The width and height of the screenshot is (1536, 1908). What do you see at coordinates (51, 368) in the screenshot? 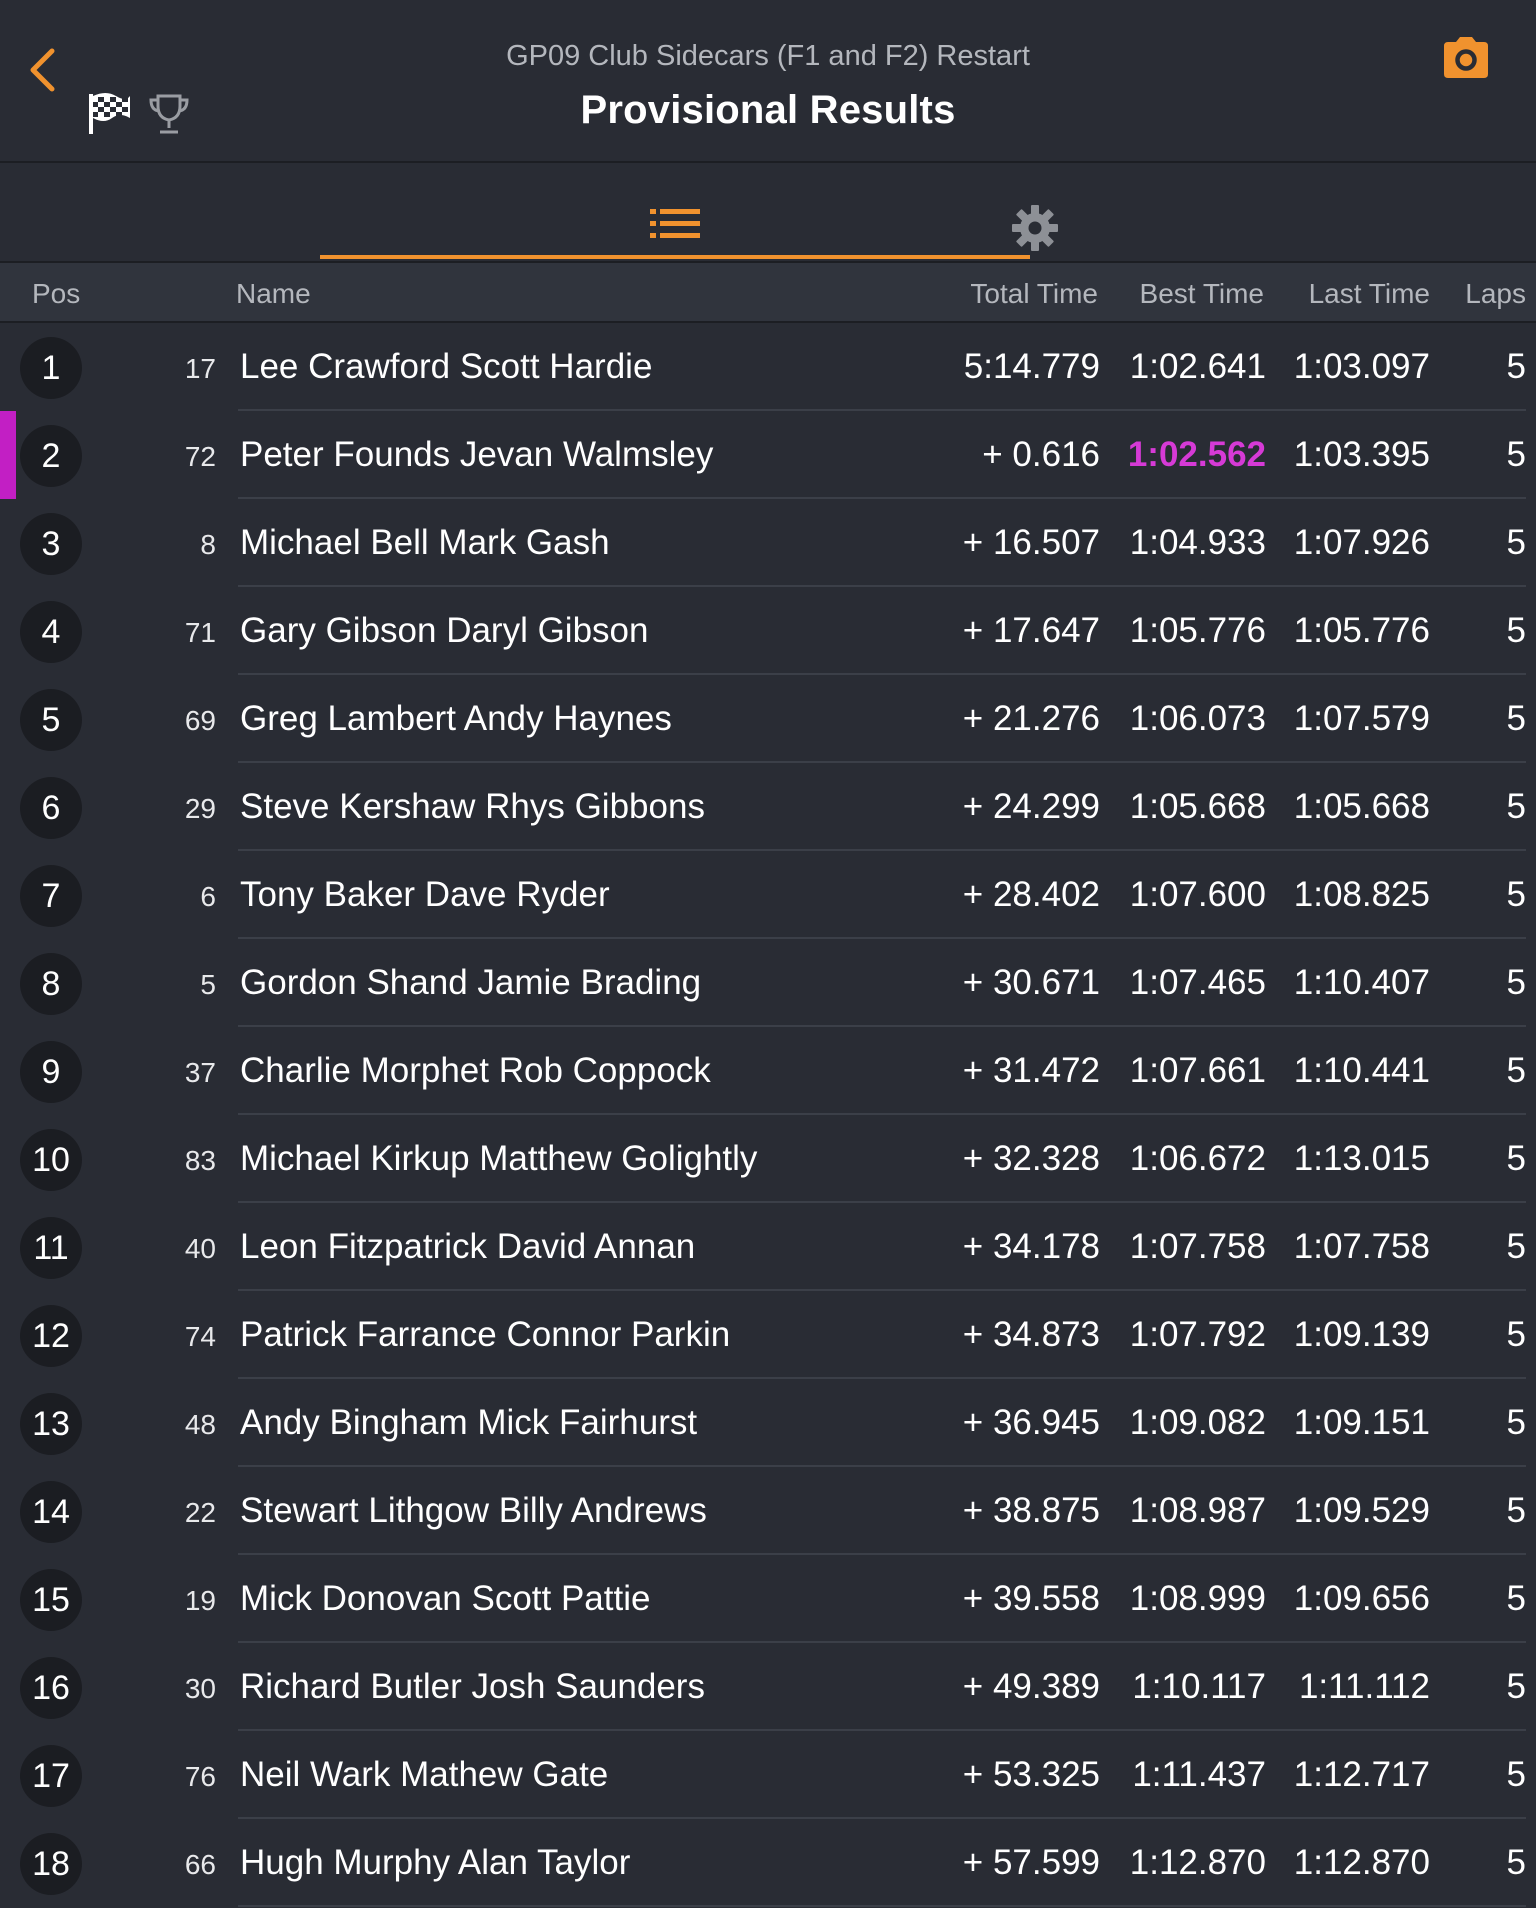
I see `position-badge: 1` at bounding box center [51, 368].